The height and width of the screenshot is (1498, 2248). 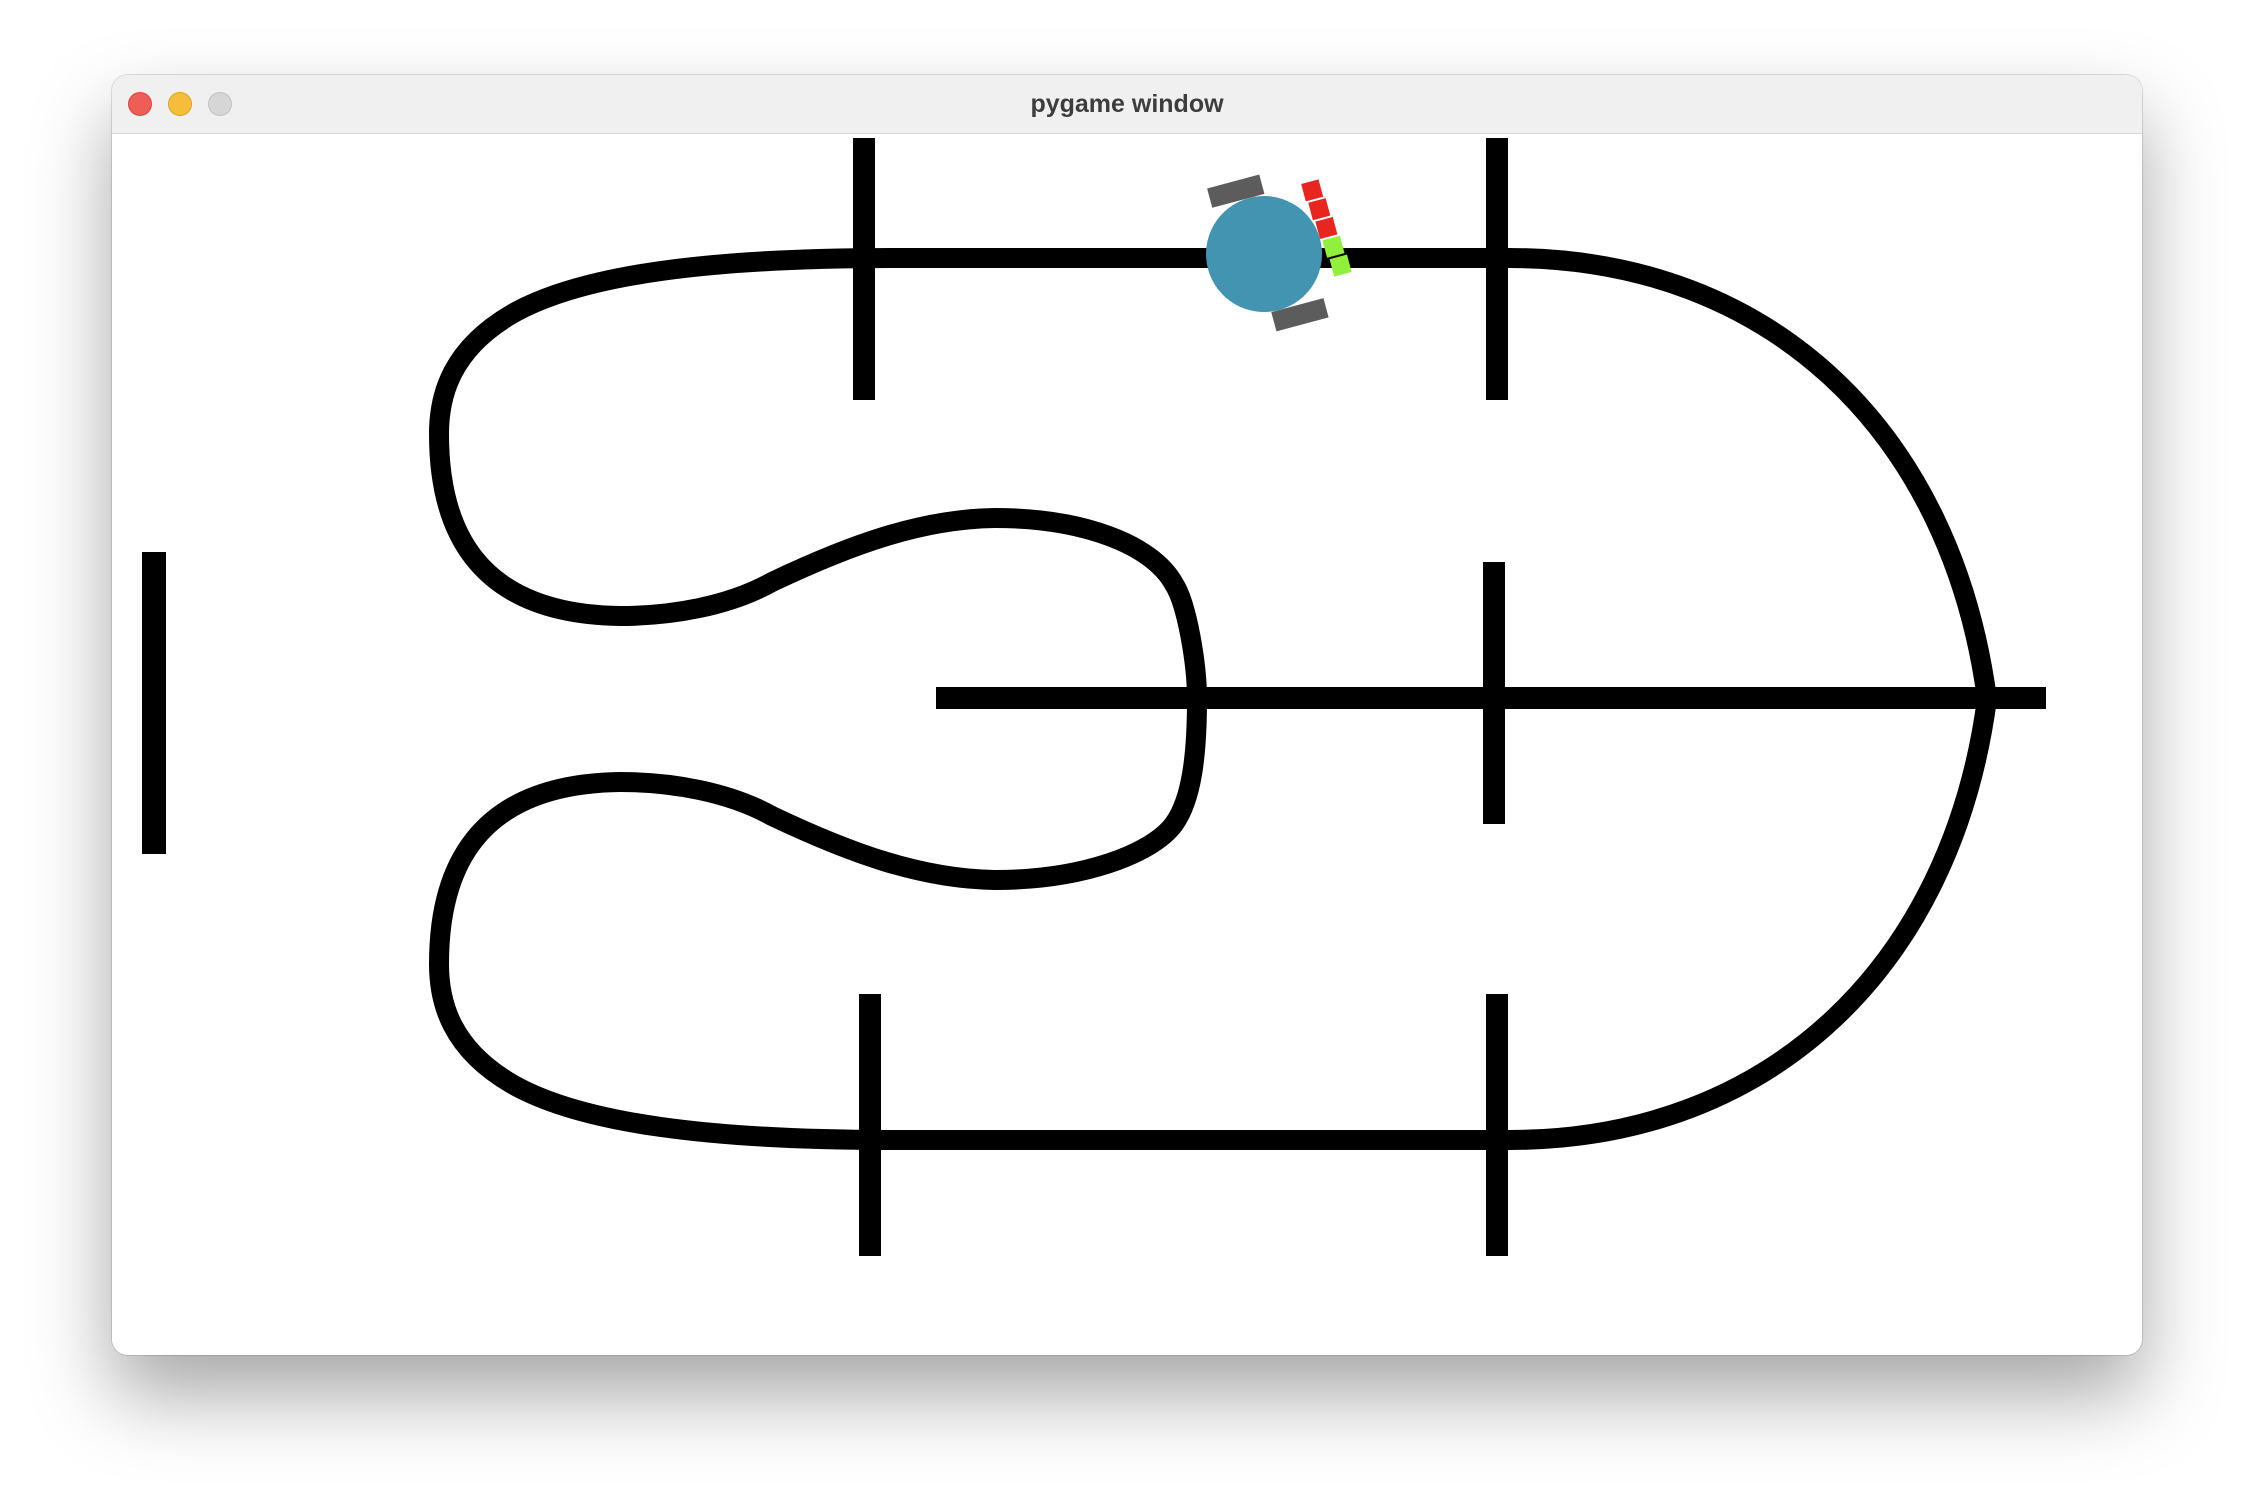 What do you see at coordinates (1497, 1125) in the screenshot?
I see `bottom-right-tick` at bounding box center [1497, 1125].